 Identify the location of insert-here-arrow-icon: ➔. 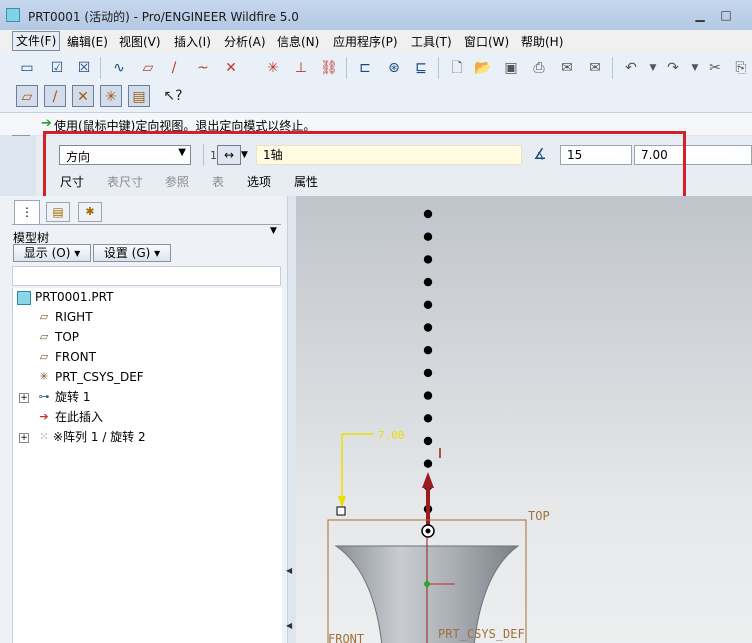
(44, 416).